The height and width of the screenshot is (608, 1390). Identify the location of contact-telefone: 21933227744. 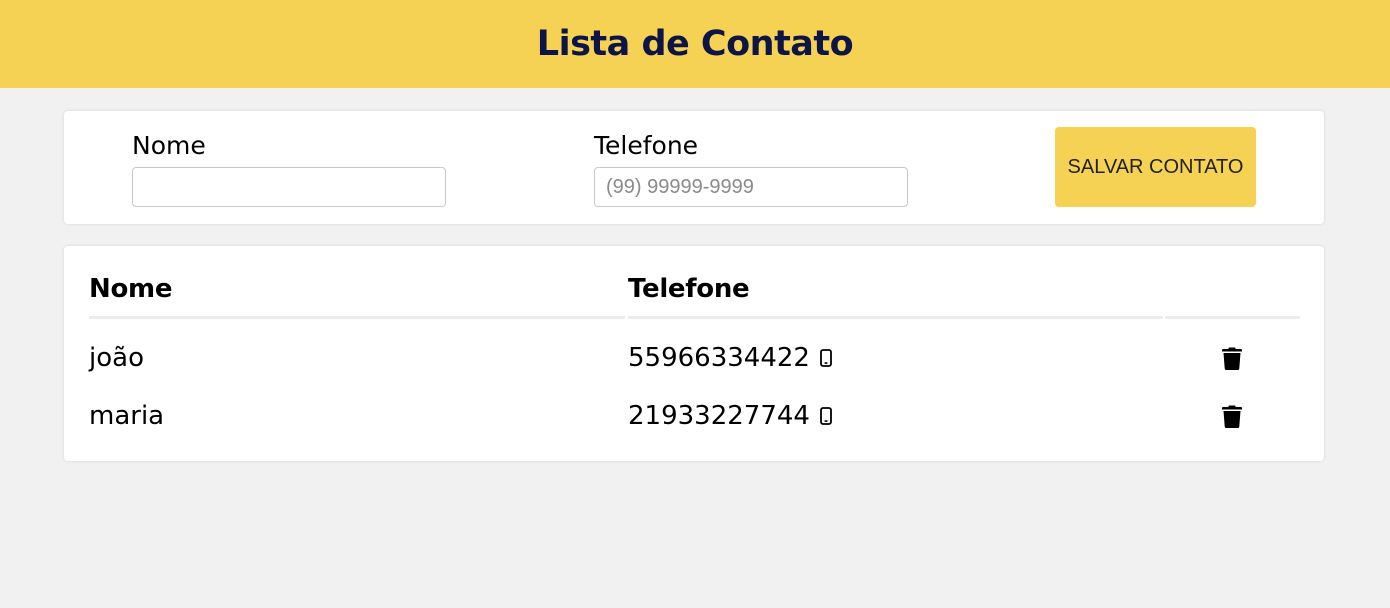
(719, 416).